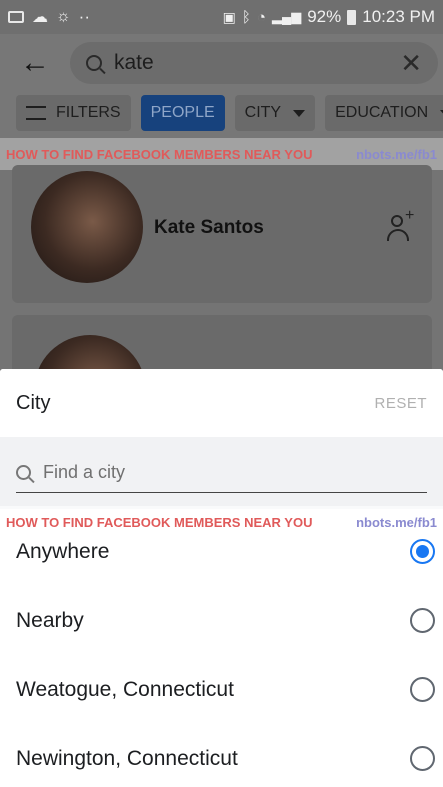  Describe the element at coordinates (263, 112) in the screenshot. I see `city-chip-label: CITY` at that location.